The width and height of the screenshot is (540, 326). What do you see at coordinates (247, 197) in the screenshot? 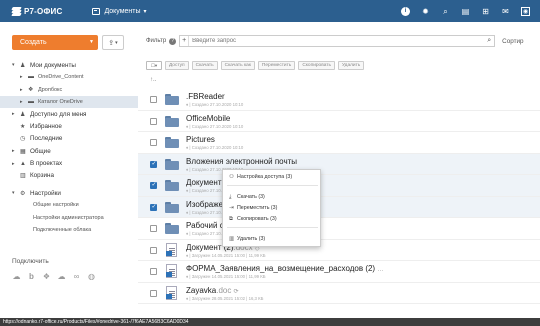
I see `menu-item-download: ⤓ Скачать (3)` at bounding box center [247, 197].